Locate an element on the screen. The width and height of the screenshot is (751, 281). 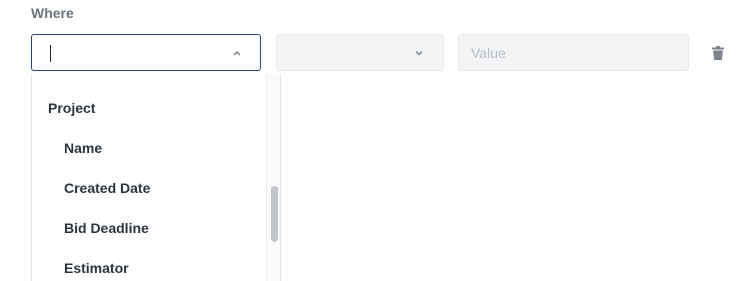
chevron-up-icon is located at coordinates (237, 53).